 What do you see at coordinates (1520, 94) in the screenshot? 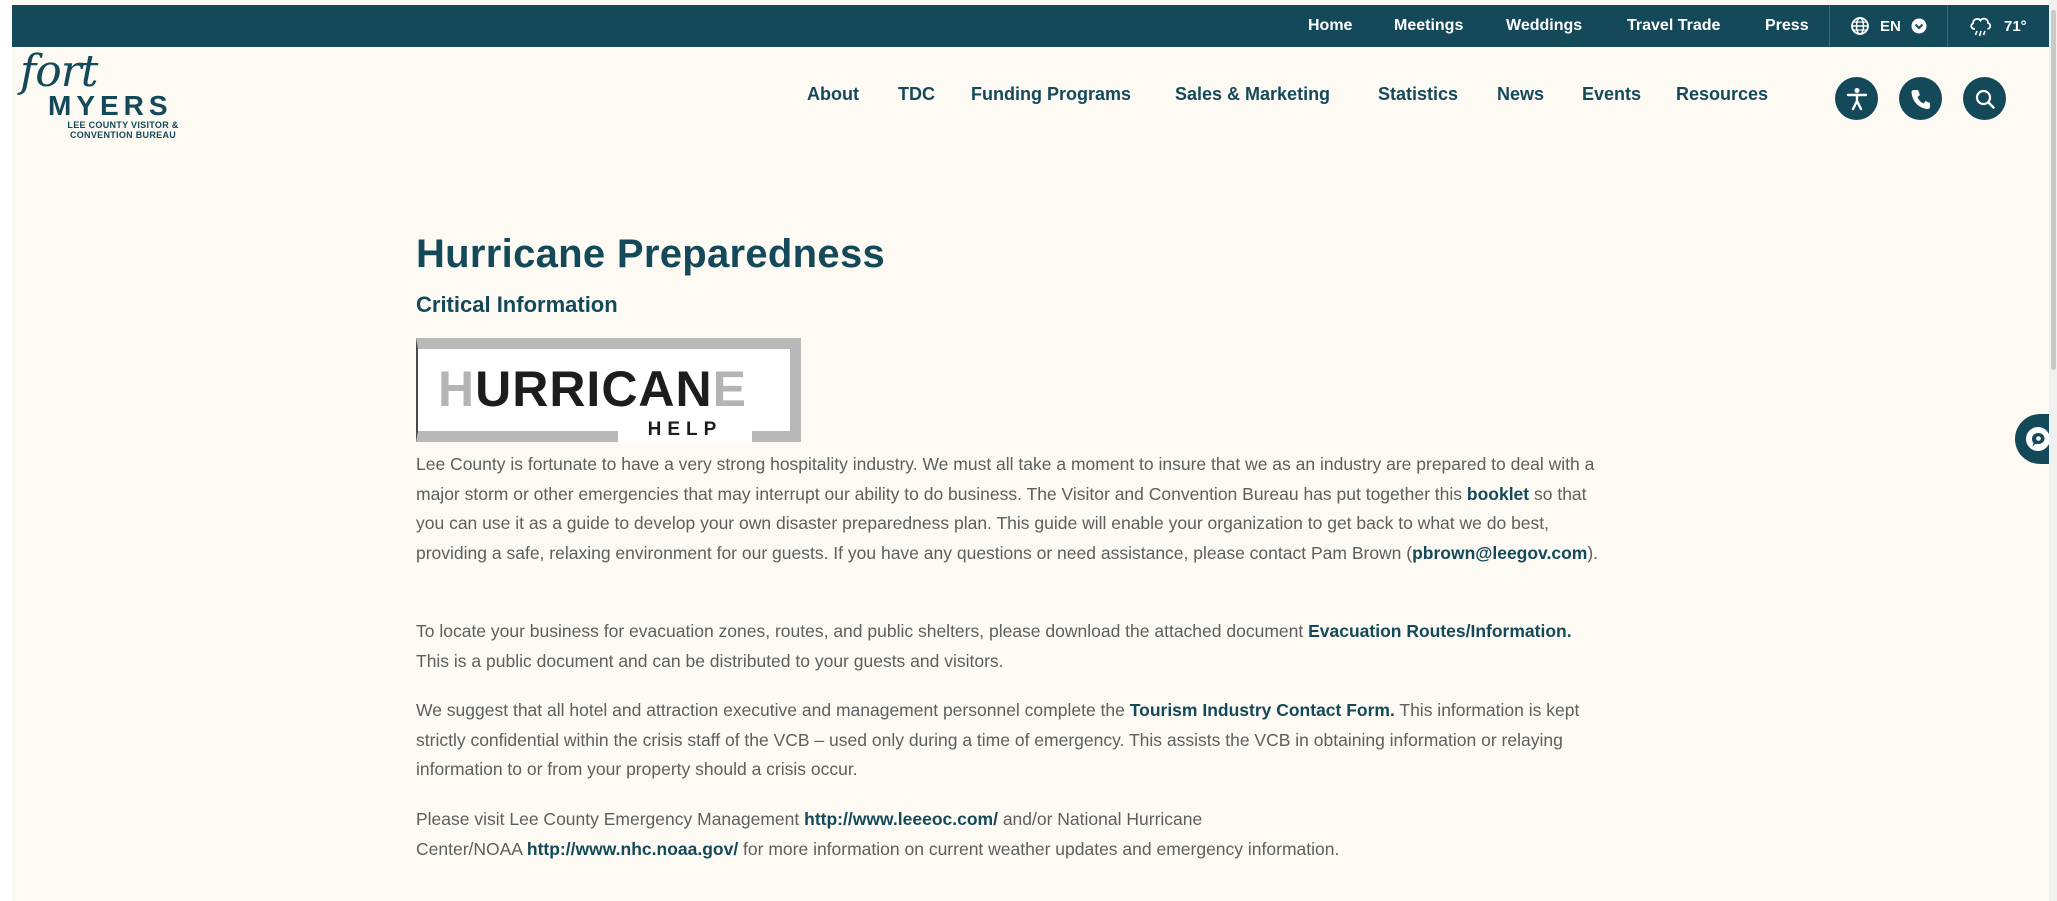
I see `nav-item-news: News` at bounding box center [1520, 94].